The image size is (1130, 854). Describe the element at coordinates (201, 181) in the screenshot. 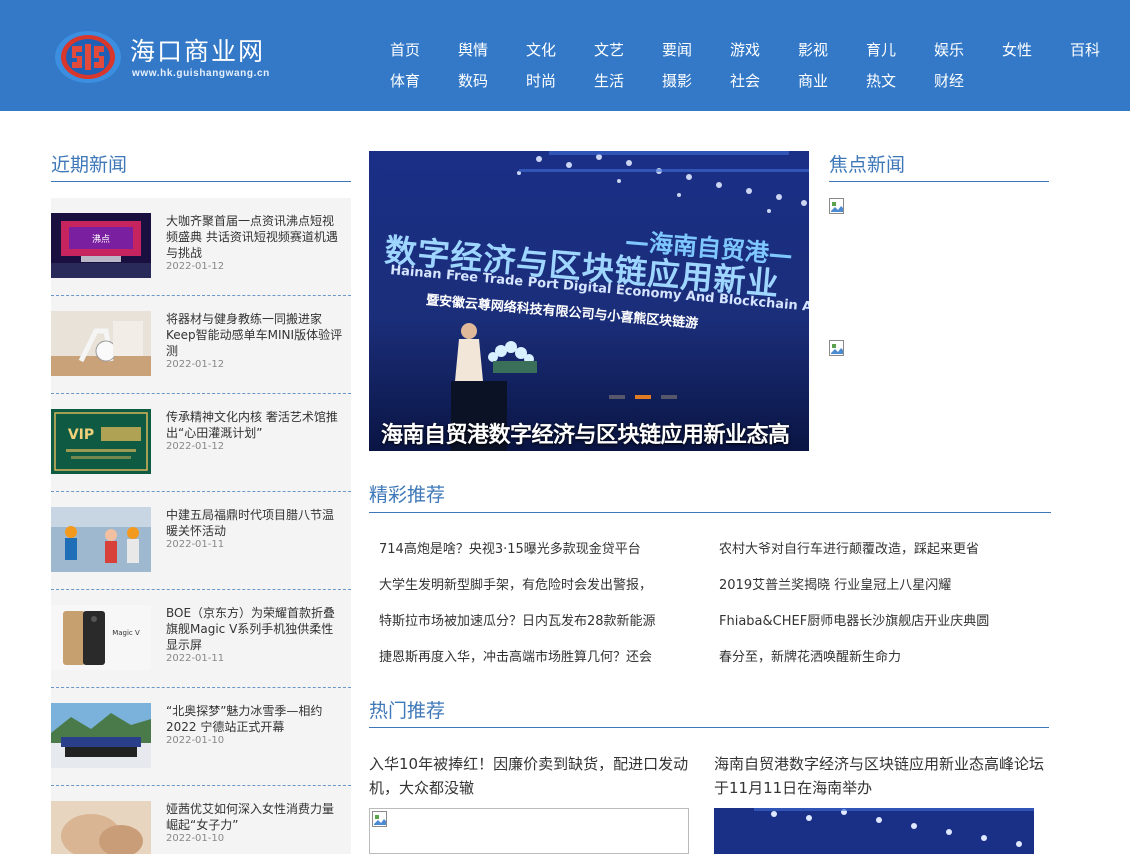

I see `recent-news-divider` at that location.